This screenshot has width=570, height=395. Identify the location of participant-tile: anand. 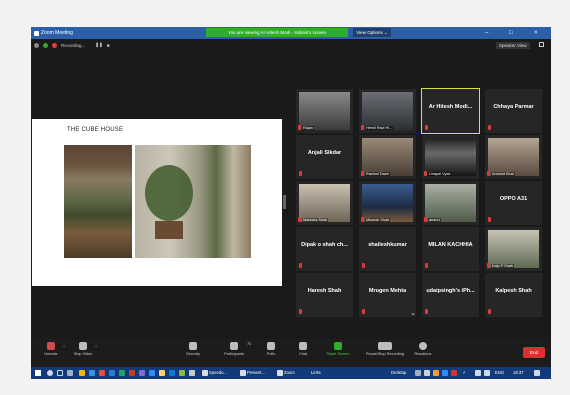
(450, 203).